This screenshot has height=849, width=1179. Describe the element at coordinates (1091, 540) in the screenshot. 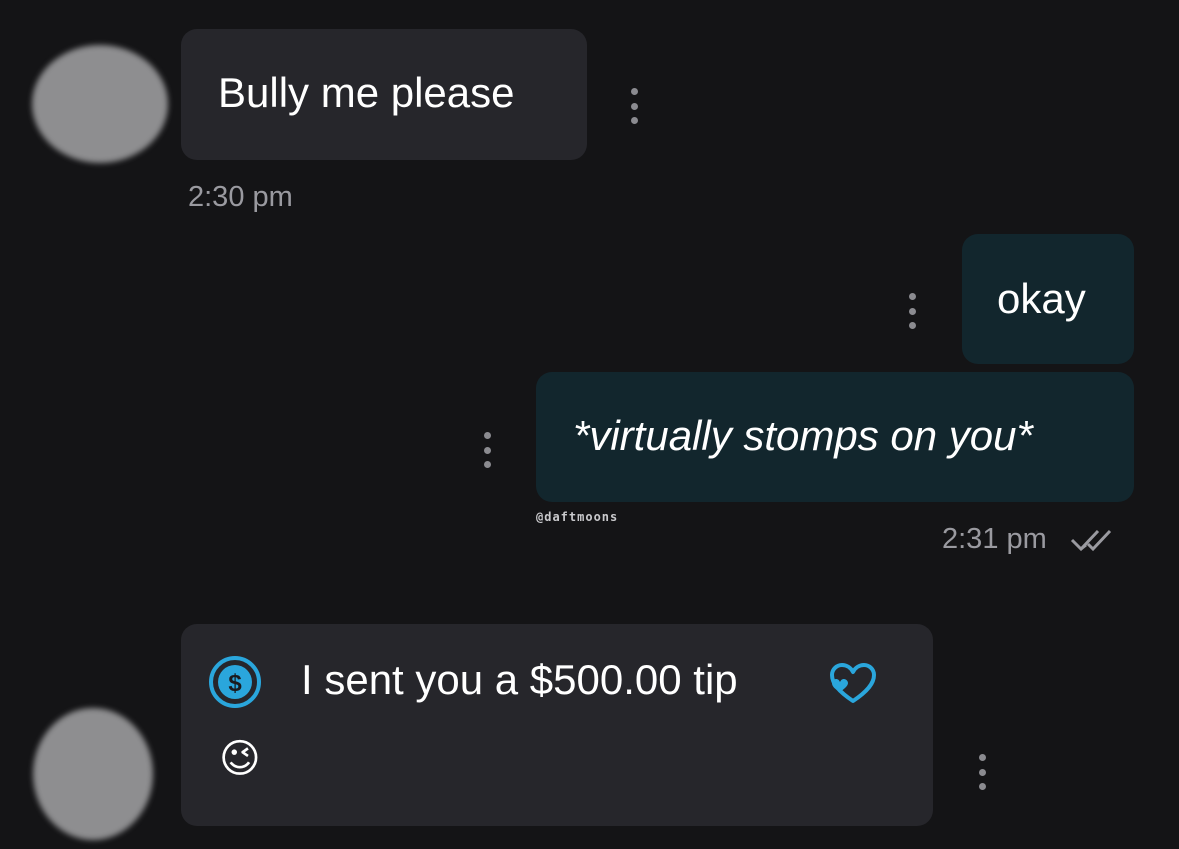

I see `double-check-icon` at that location.